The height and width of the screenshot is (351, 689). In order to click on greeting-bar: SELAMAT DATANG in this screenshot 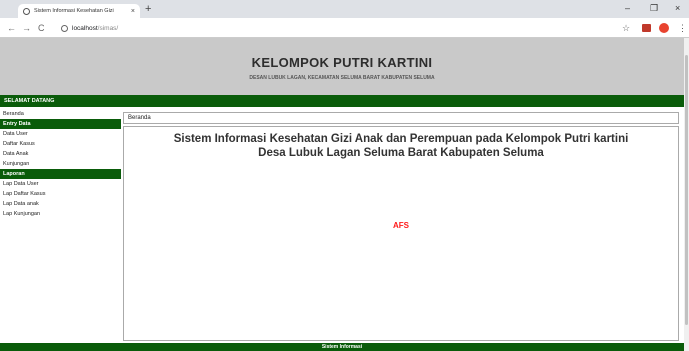, I will do `click(342, 101)`.